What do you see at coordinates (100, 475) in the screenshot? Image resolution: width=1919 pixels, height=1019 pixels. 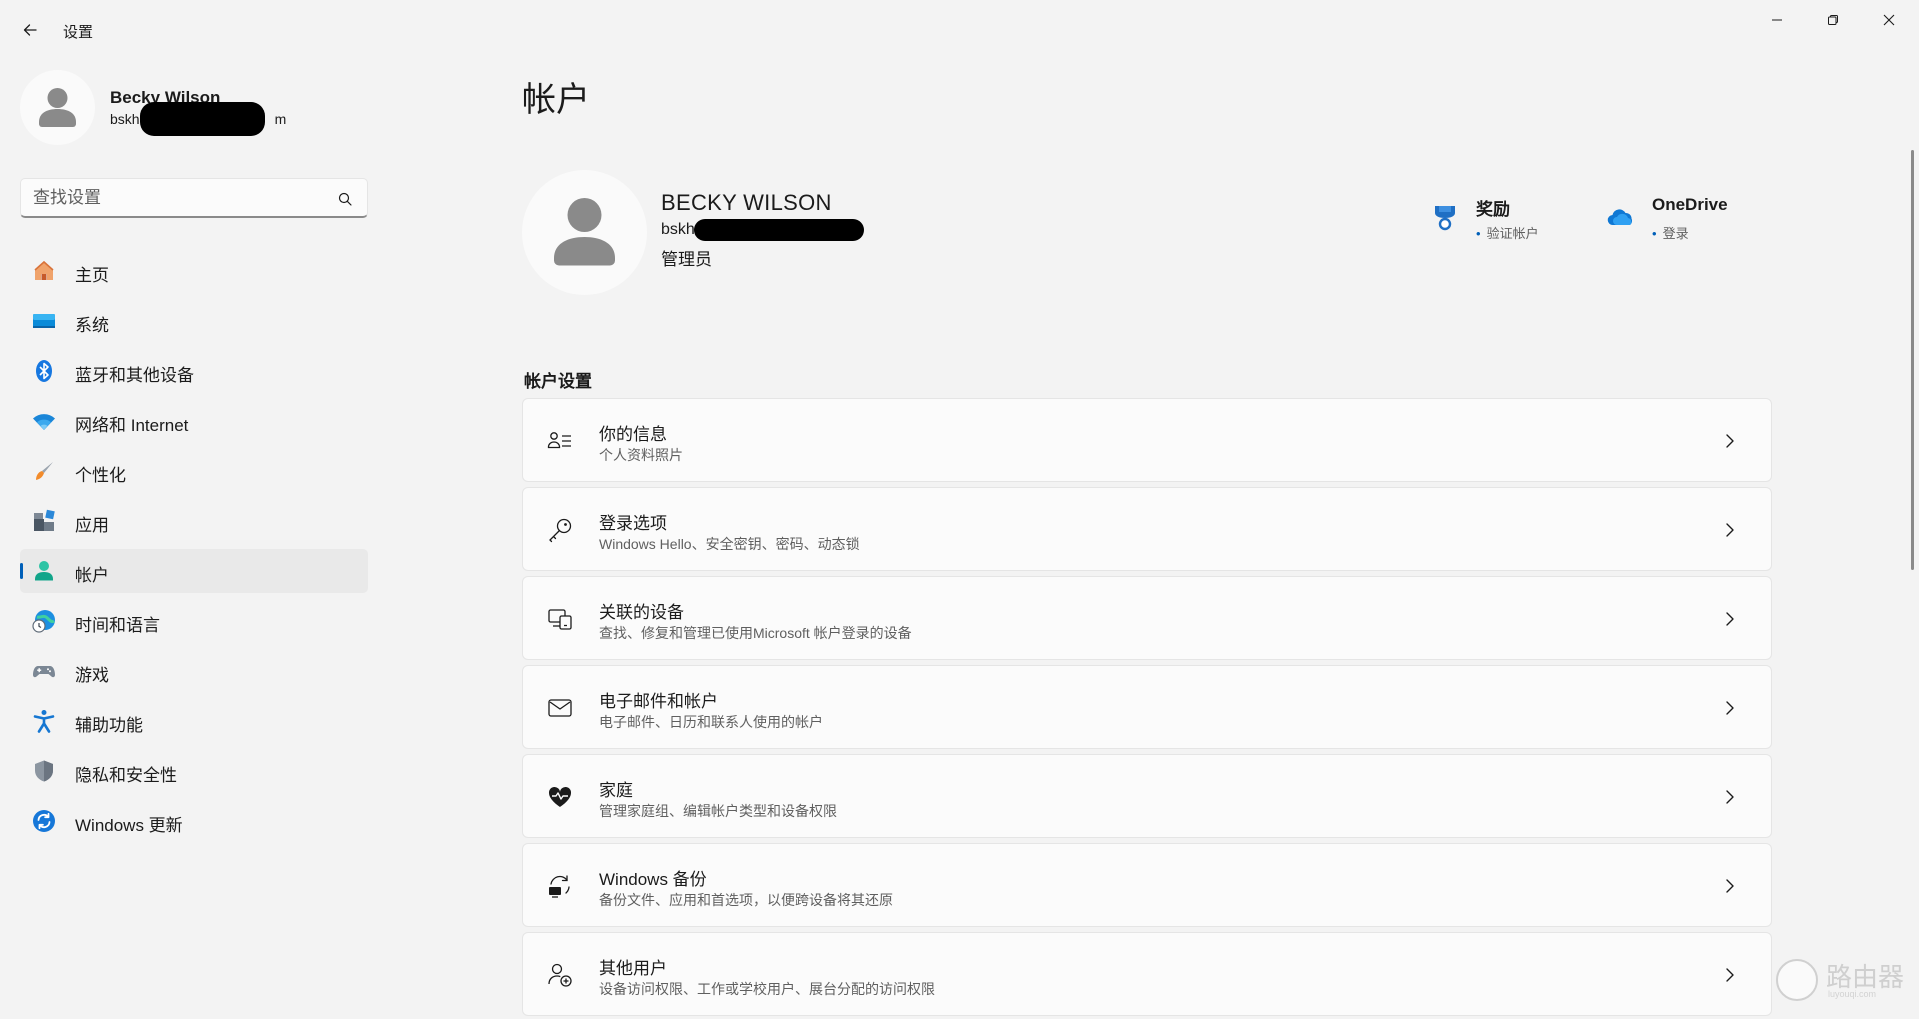 I see `sidebar-item-label: 个性化` at bounding box center [100, 475].